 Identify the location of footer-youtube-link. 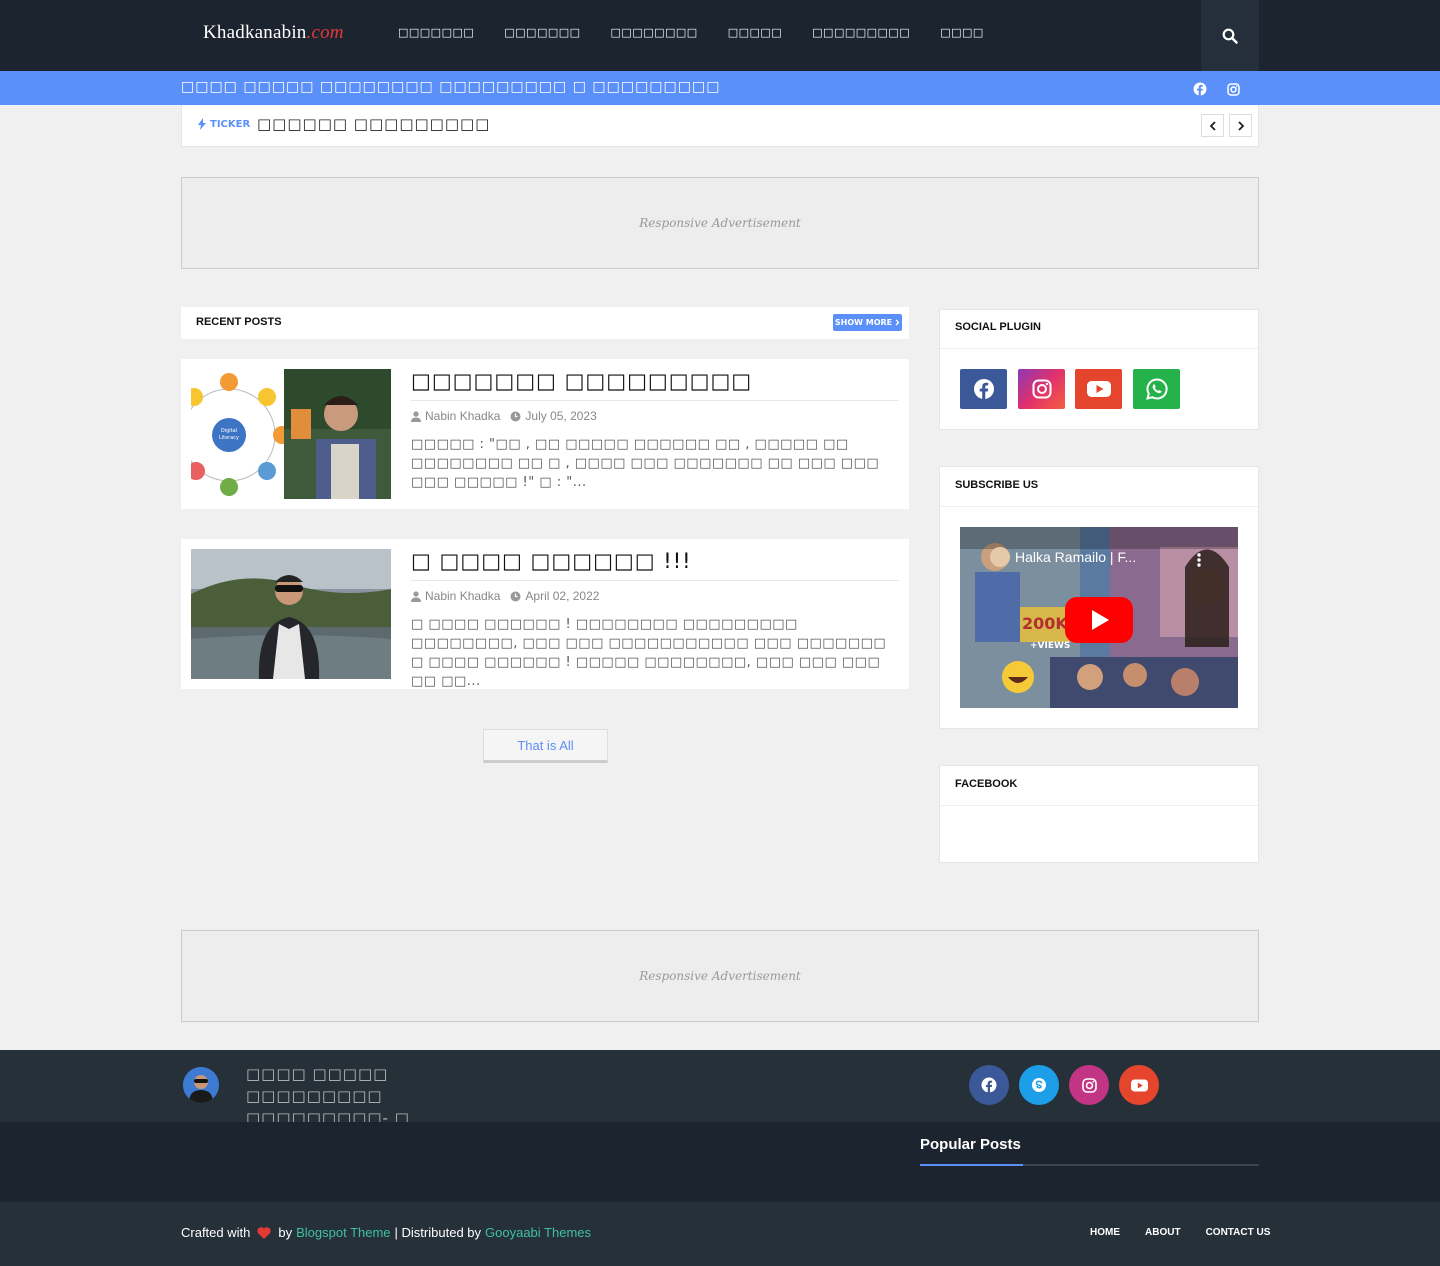
(1139, 1085).